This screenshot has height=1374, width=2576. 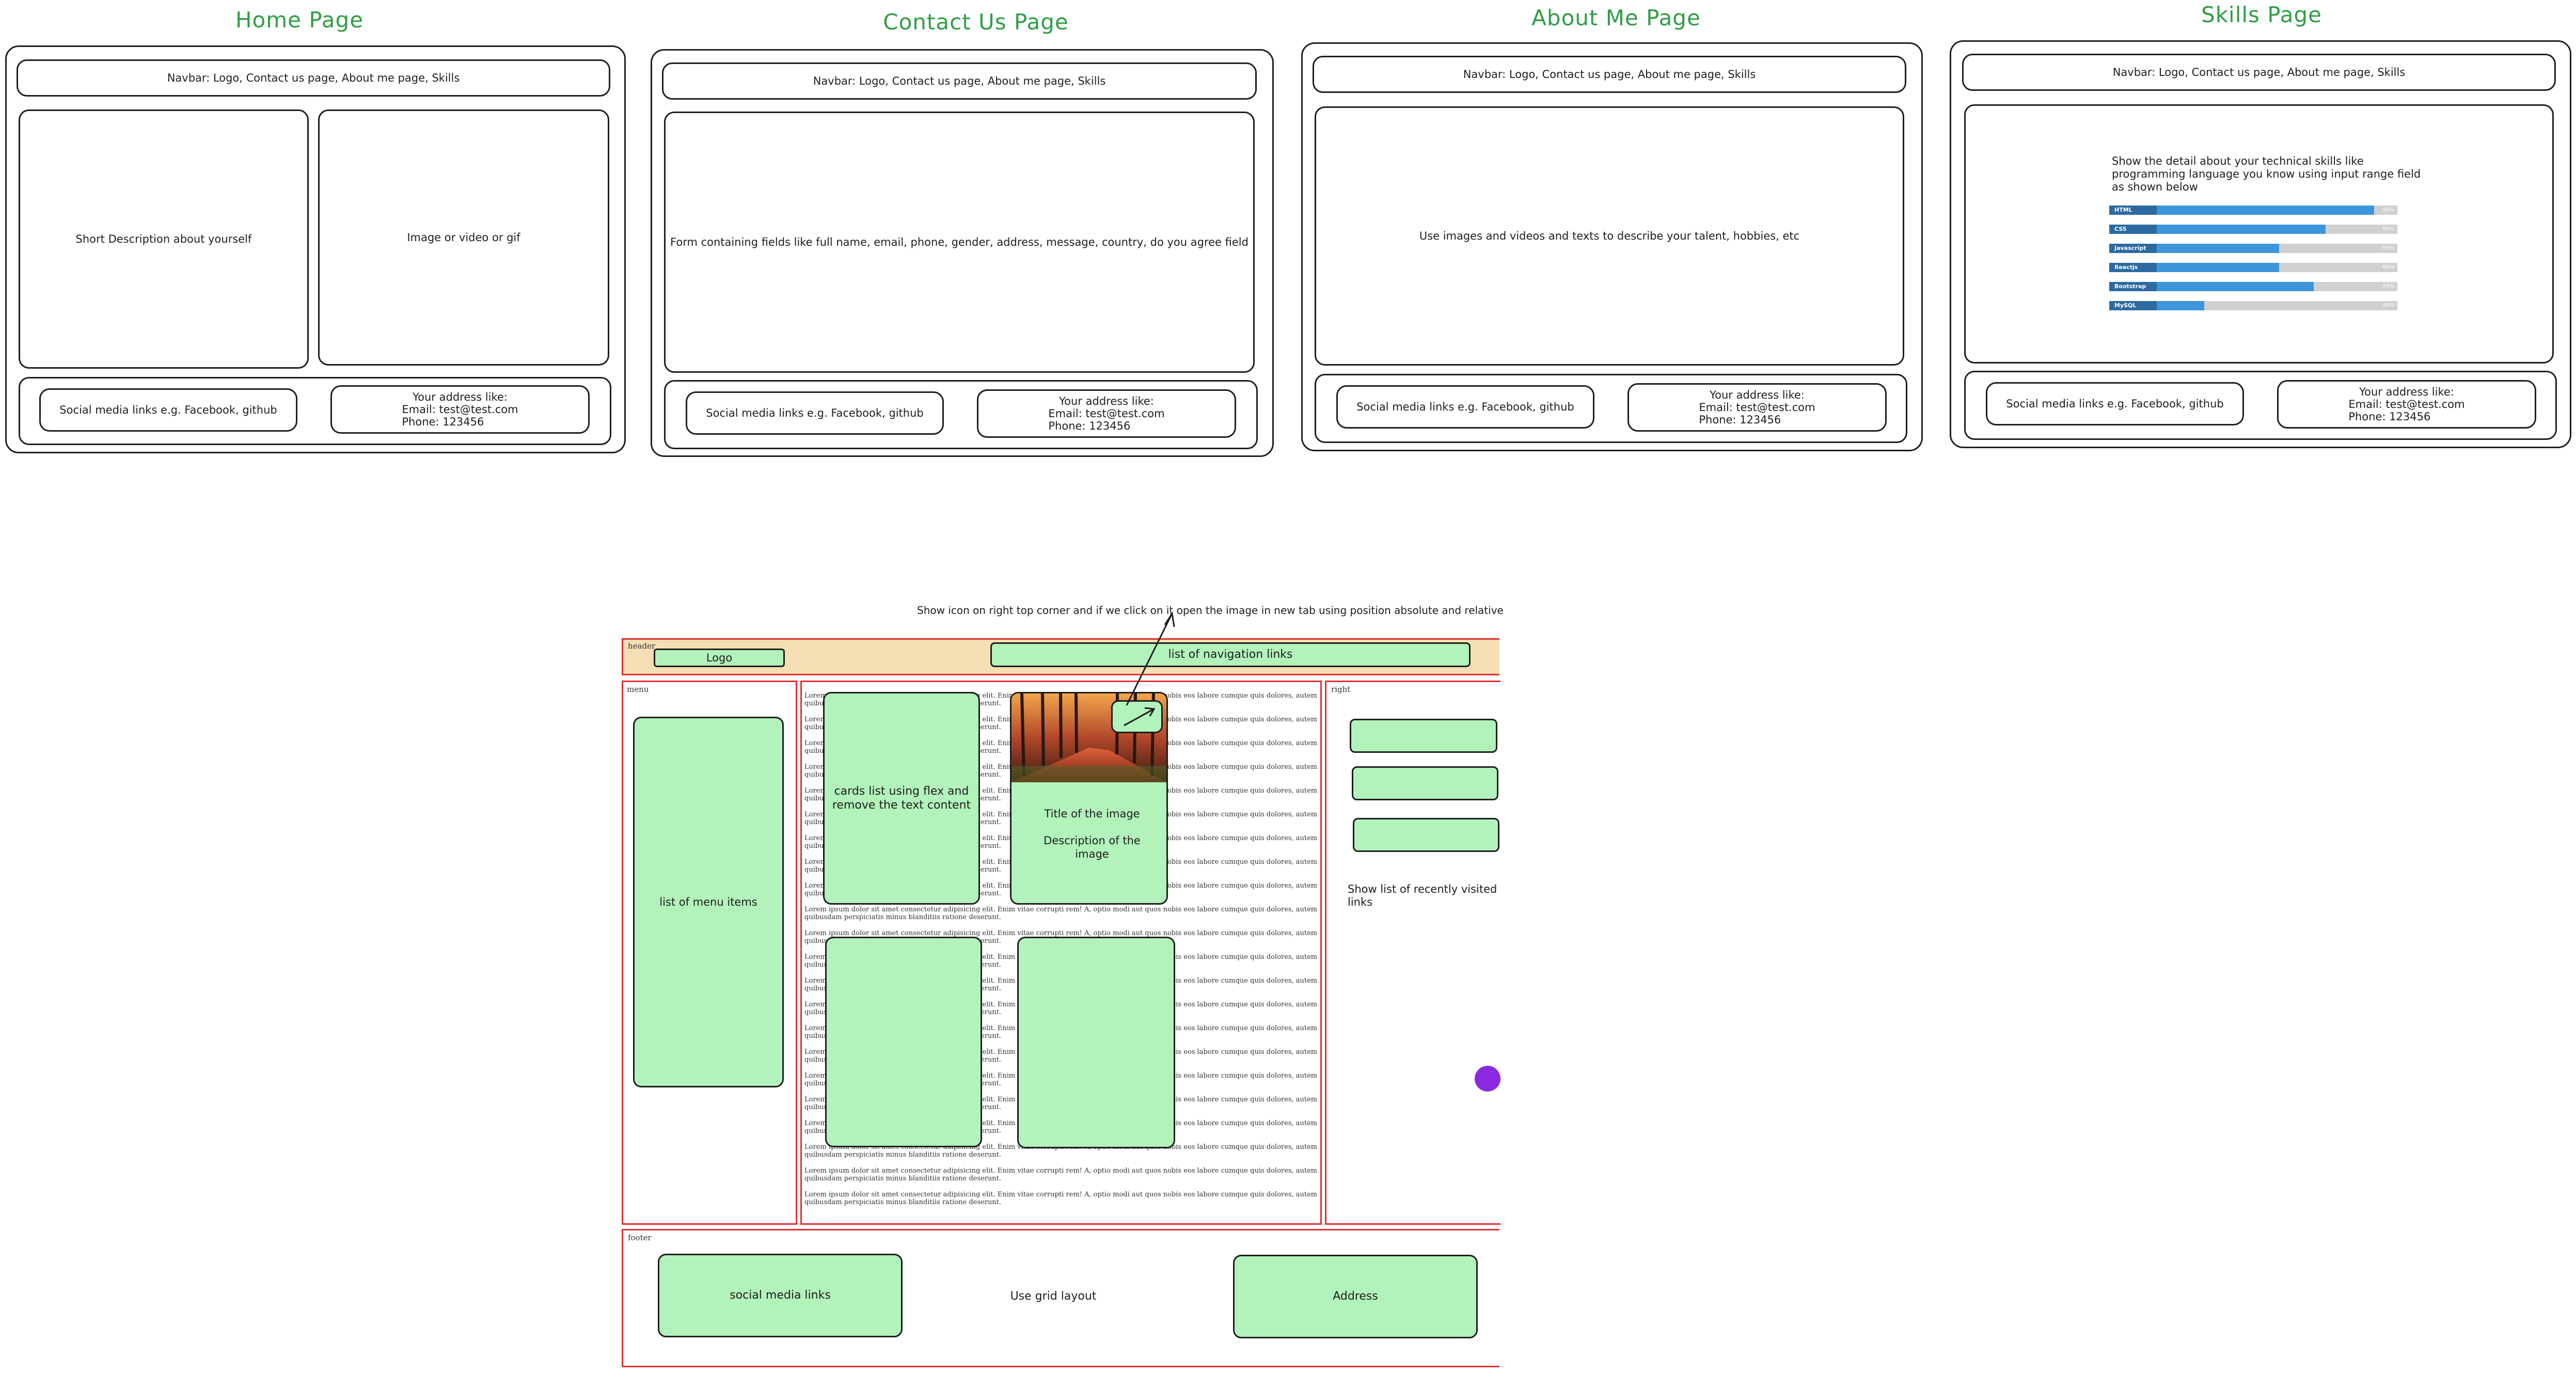 I want to click on wf-right-label: right, so click(x=1341, y=689).